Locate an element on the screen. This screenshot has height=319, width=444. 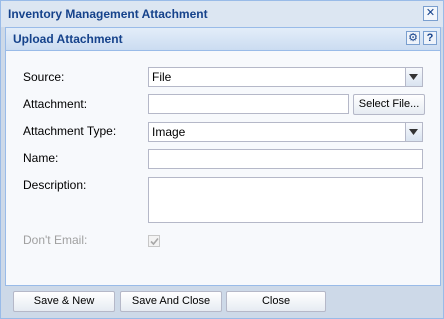
attachment-field is located at coordinates (248, 104).